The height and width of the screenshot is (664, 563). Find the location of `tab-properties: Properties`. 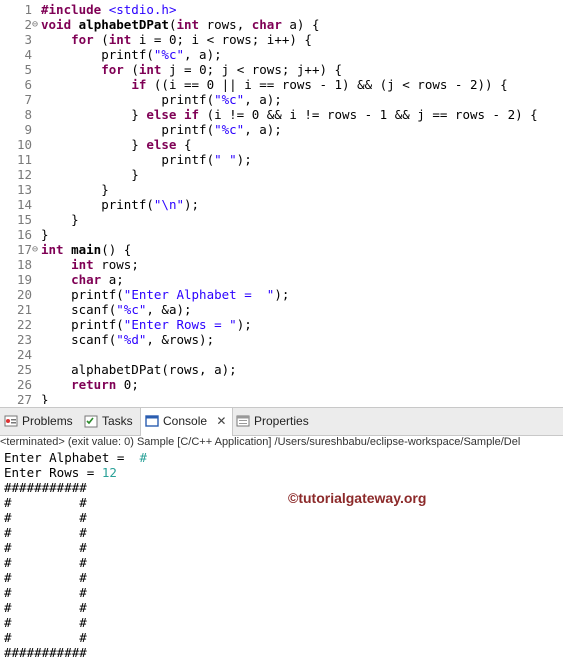

tab-properties: Properties is located at coordinates (272, 421).